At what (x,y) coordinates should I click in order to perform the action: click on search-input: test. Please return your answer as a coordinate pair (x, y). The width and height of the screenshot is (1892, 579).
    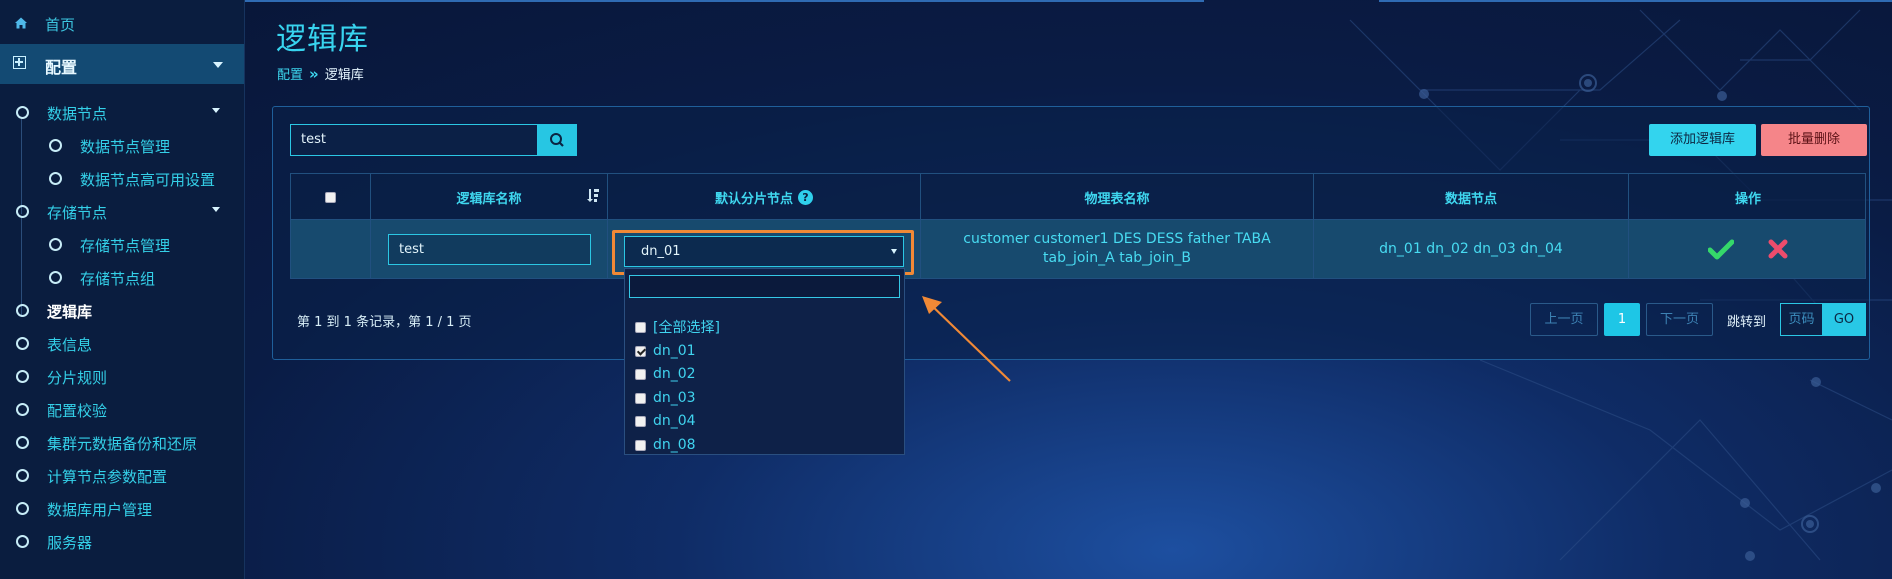
    Looking at the image, I should click on (414, 140).